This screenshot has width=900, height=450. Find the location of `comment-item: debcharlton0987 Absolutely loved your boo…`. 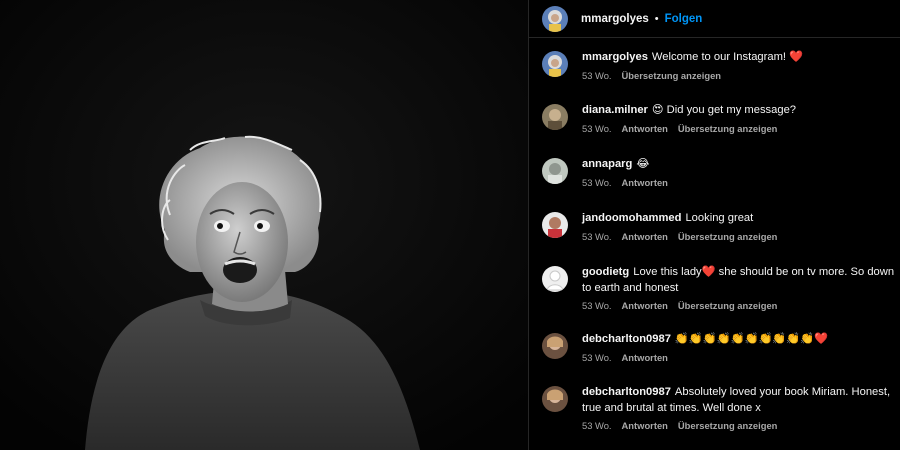

comment-item: debcharlton0987 Absolutely loved your boo… is located at coordinates (714, 408).